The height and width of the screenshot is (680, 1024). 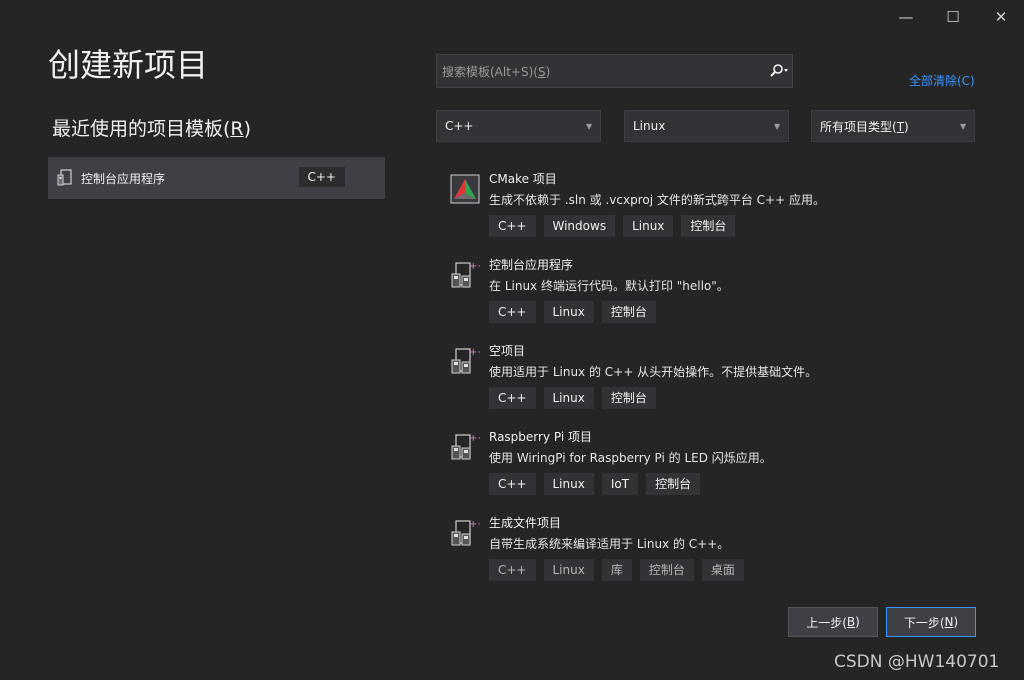 I want to click on template-name: 空项目, so click(x=507, y=351).